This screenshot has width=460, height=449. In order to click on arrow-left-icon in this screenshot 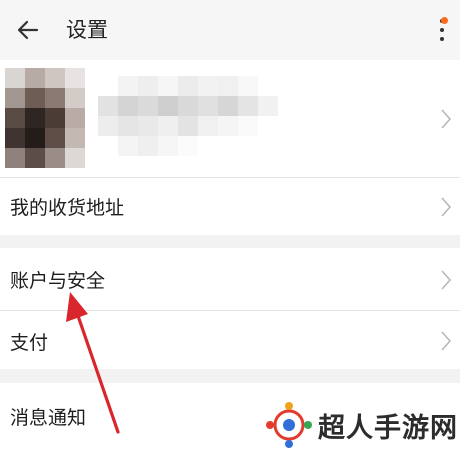, I will do `click(28, 30)`.